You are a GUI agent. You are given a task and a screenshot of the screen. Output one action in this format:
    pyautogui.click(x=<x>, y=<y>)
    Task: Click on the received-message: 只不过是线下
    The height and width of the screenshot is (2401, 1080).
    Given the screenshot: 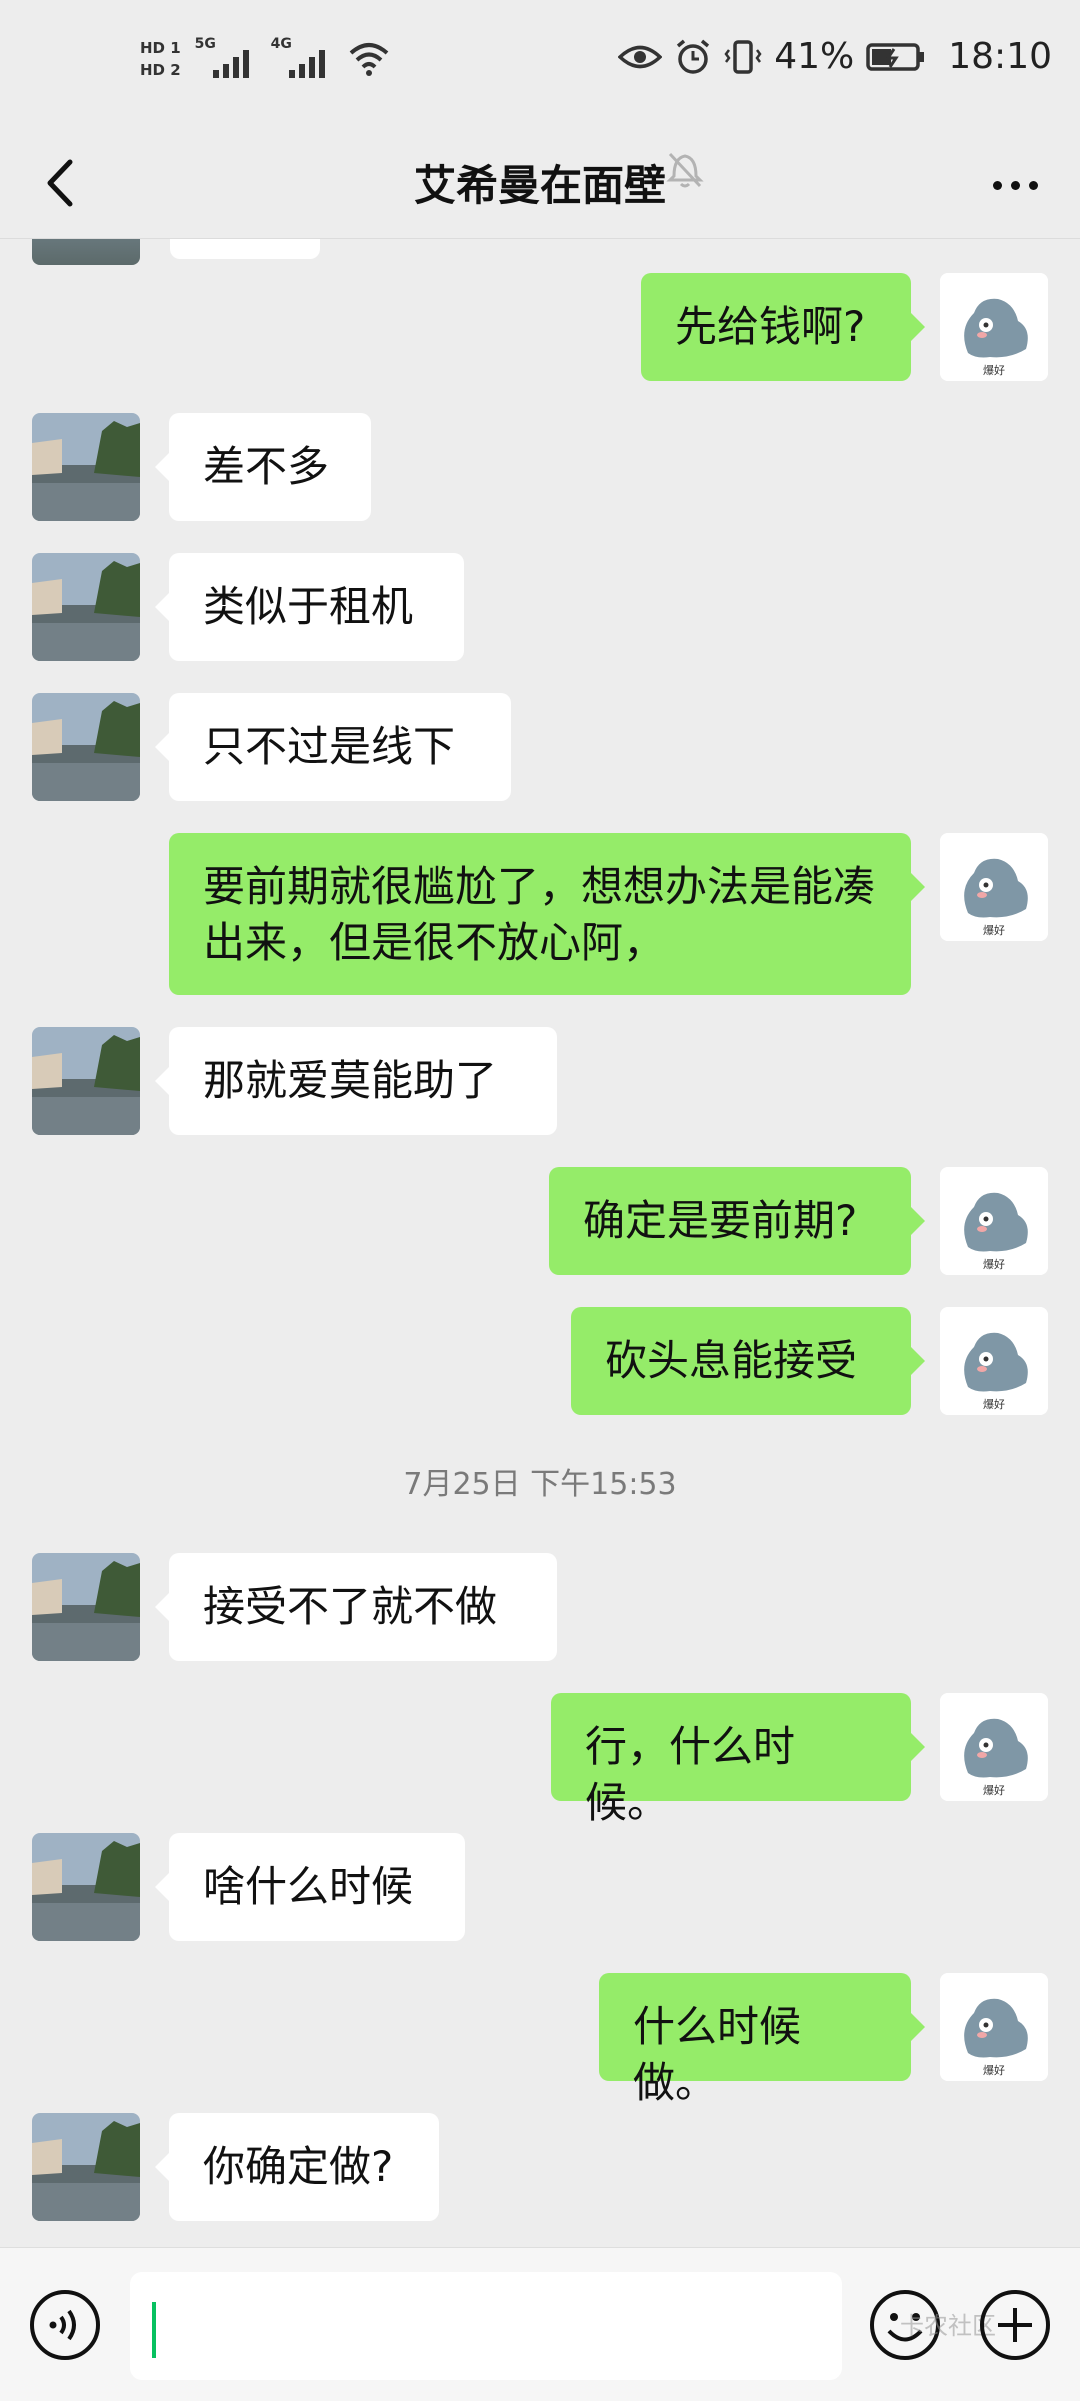 What is the action you would take?
    pyautogui.click(x=540, y=747)
    